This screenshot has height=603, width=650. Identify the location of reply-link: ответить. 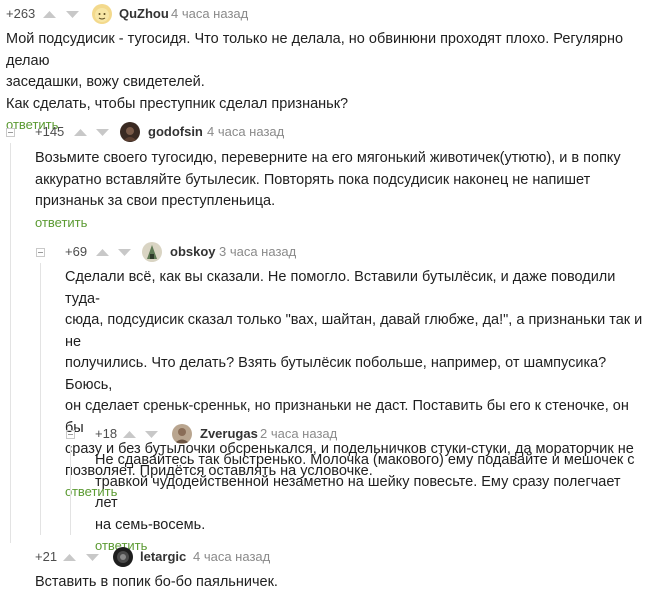
(340, 223).